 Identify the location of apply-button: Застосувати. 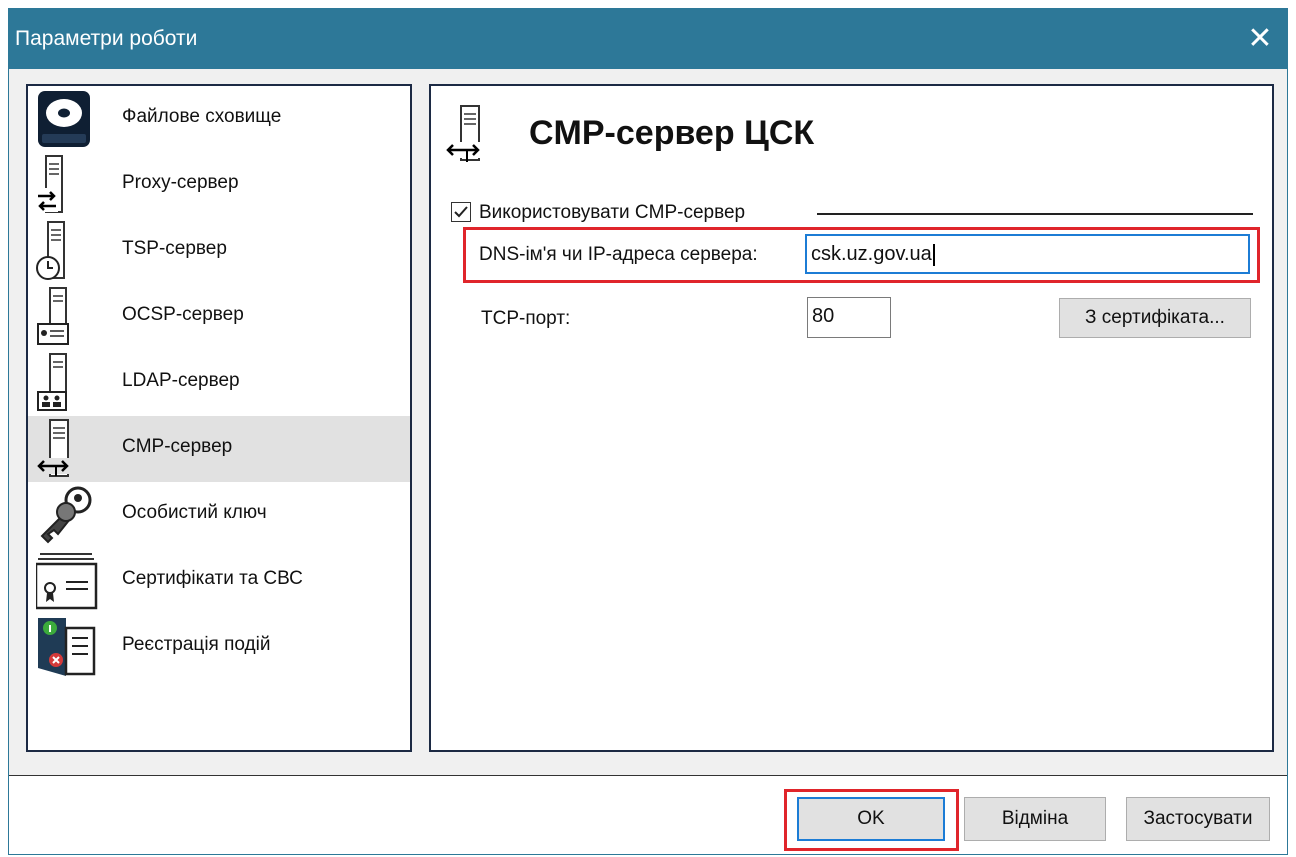
(1198, 819).